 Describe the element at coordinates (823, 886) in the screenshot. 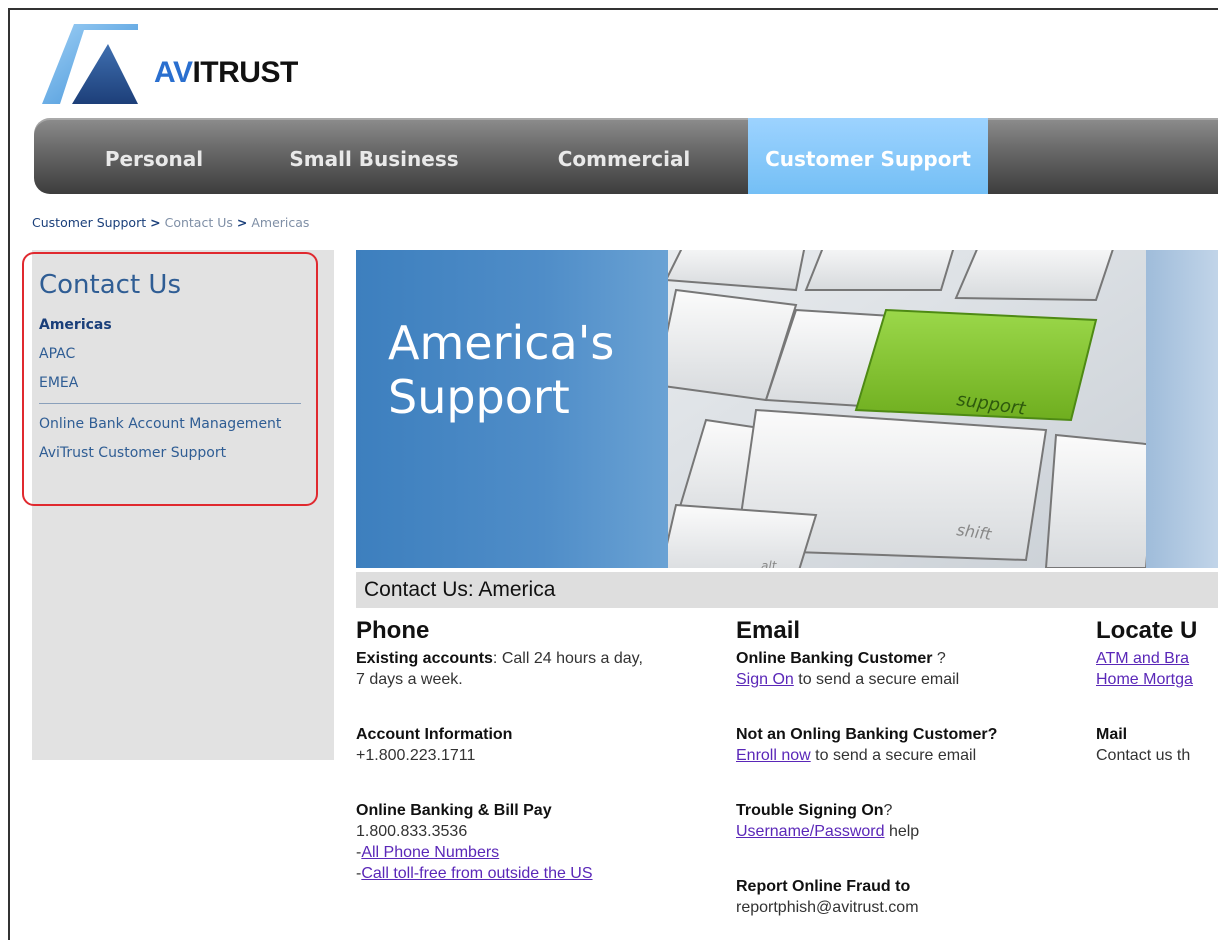

I see `report-fraud-title: Report Online Fraud to` at that location.